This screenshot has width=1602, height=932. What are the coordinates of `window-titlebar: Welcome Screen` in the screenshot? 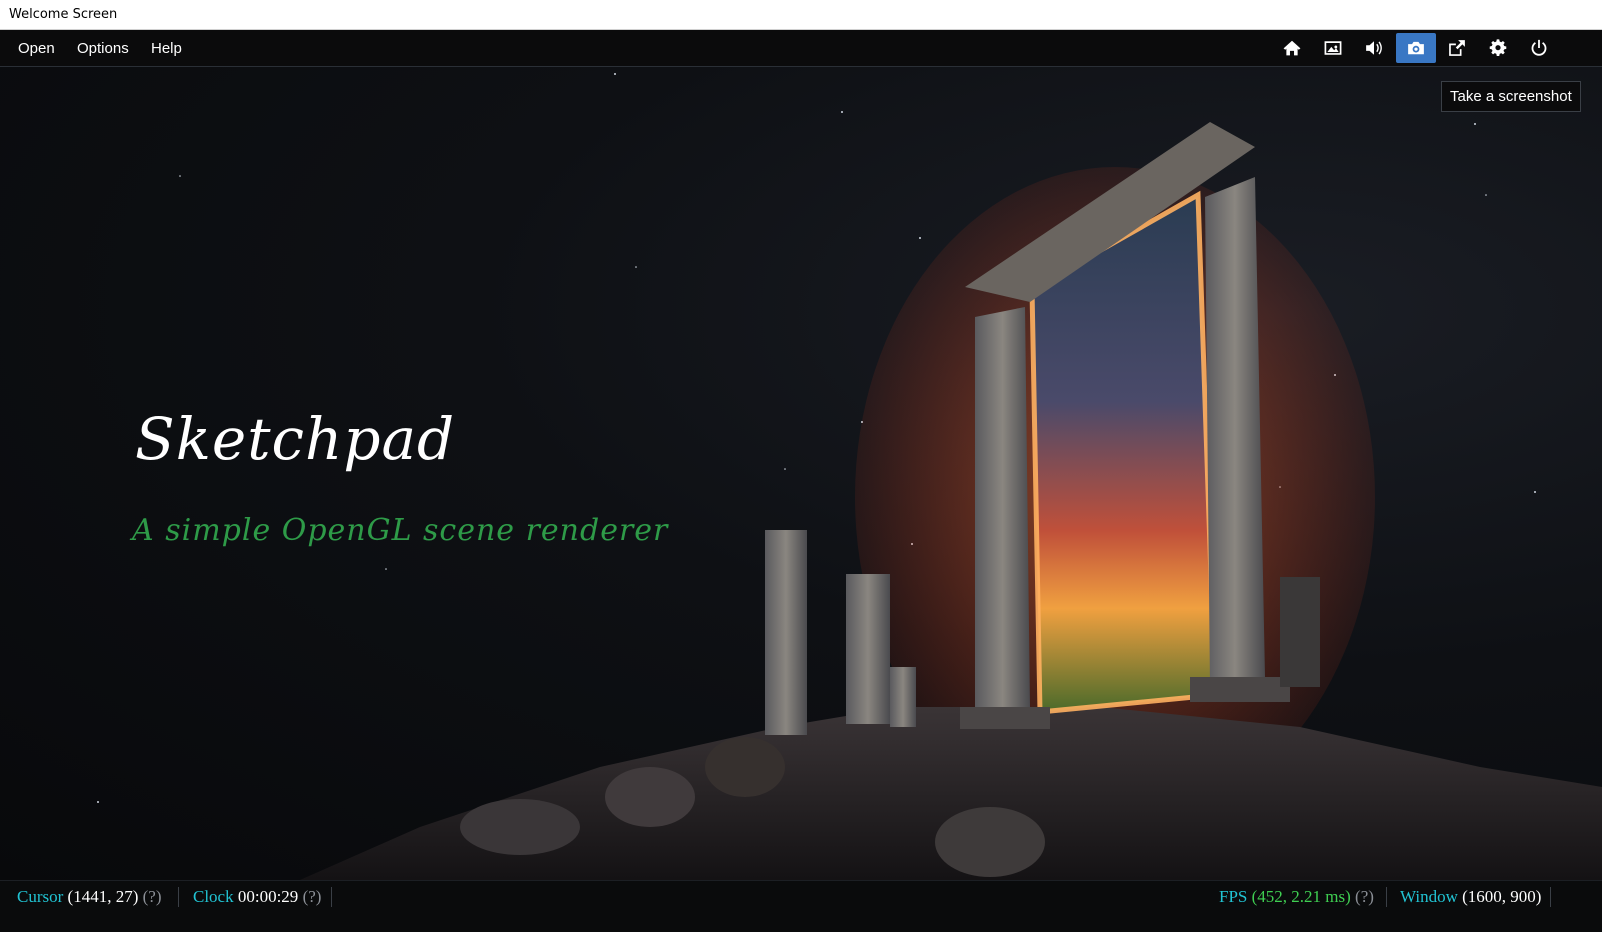 It's located at (801, 15).